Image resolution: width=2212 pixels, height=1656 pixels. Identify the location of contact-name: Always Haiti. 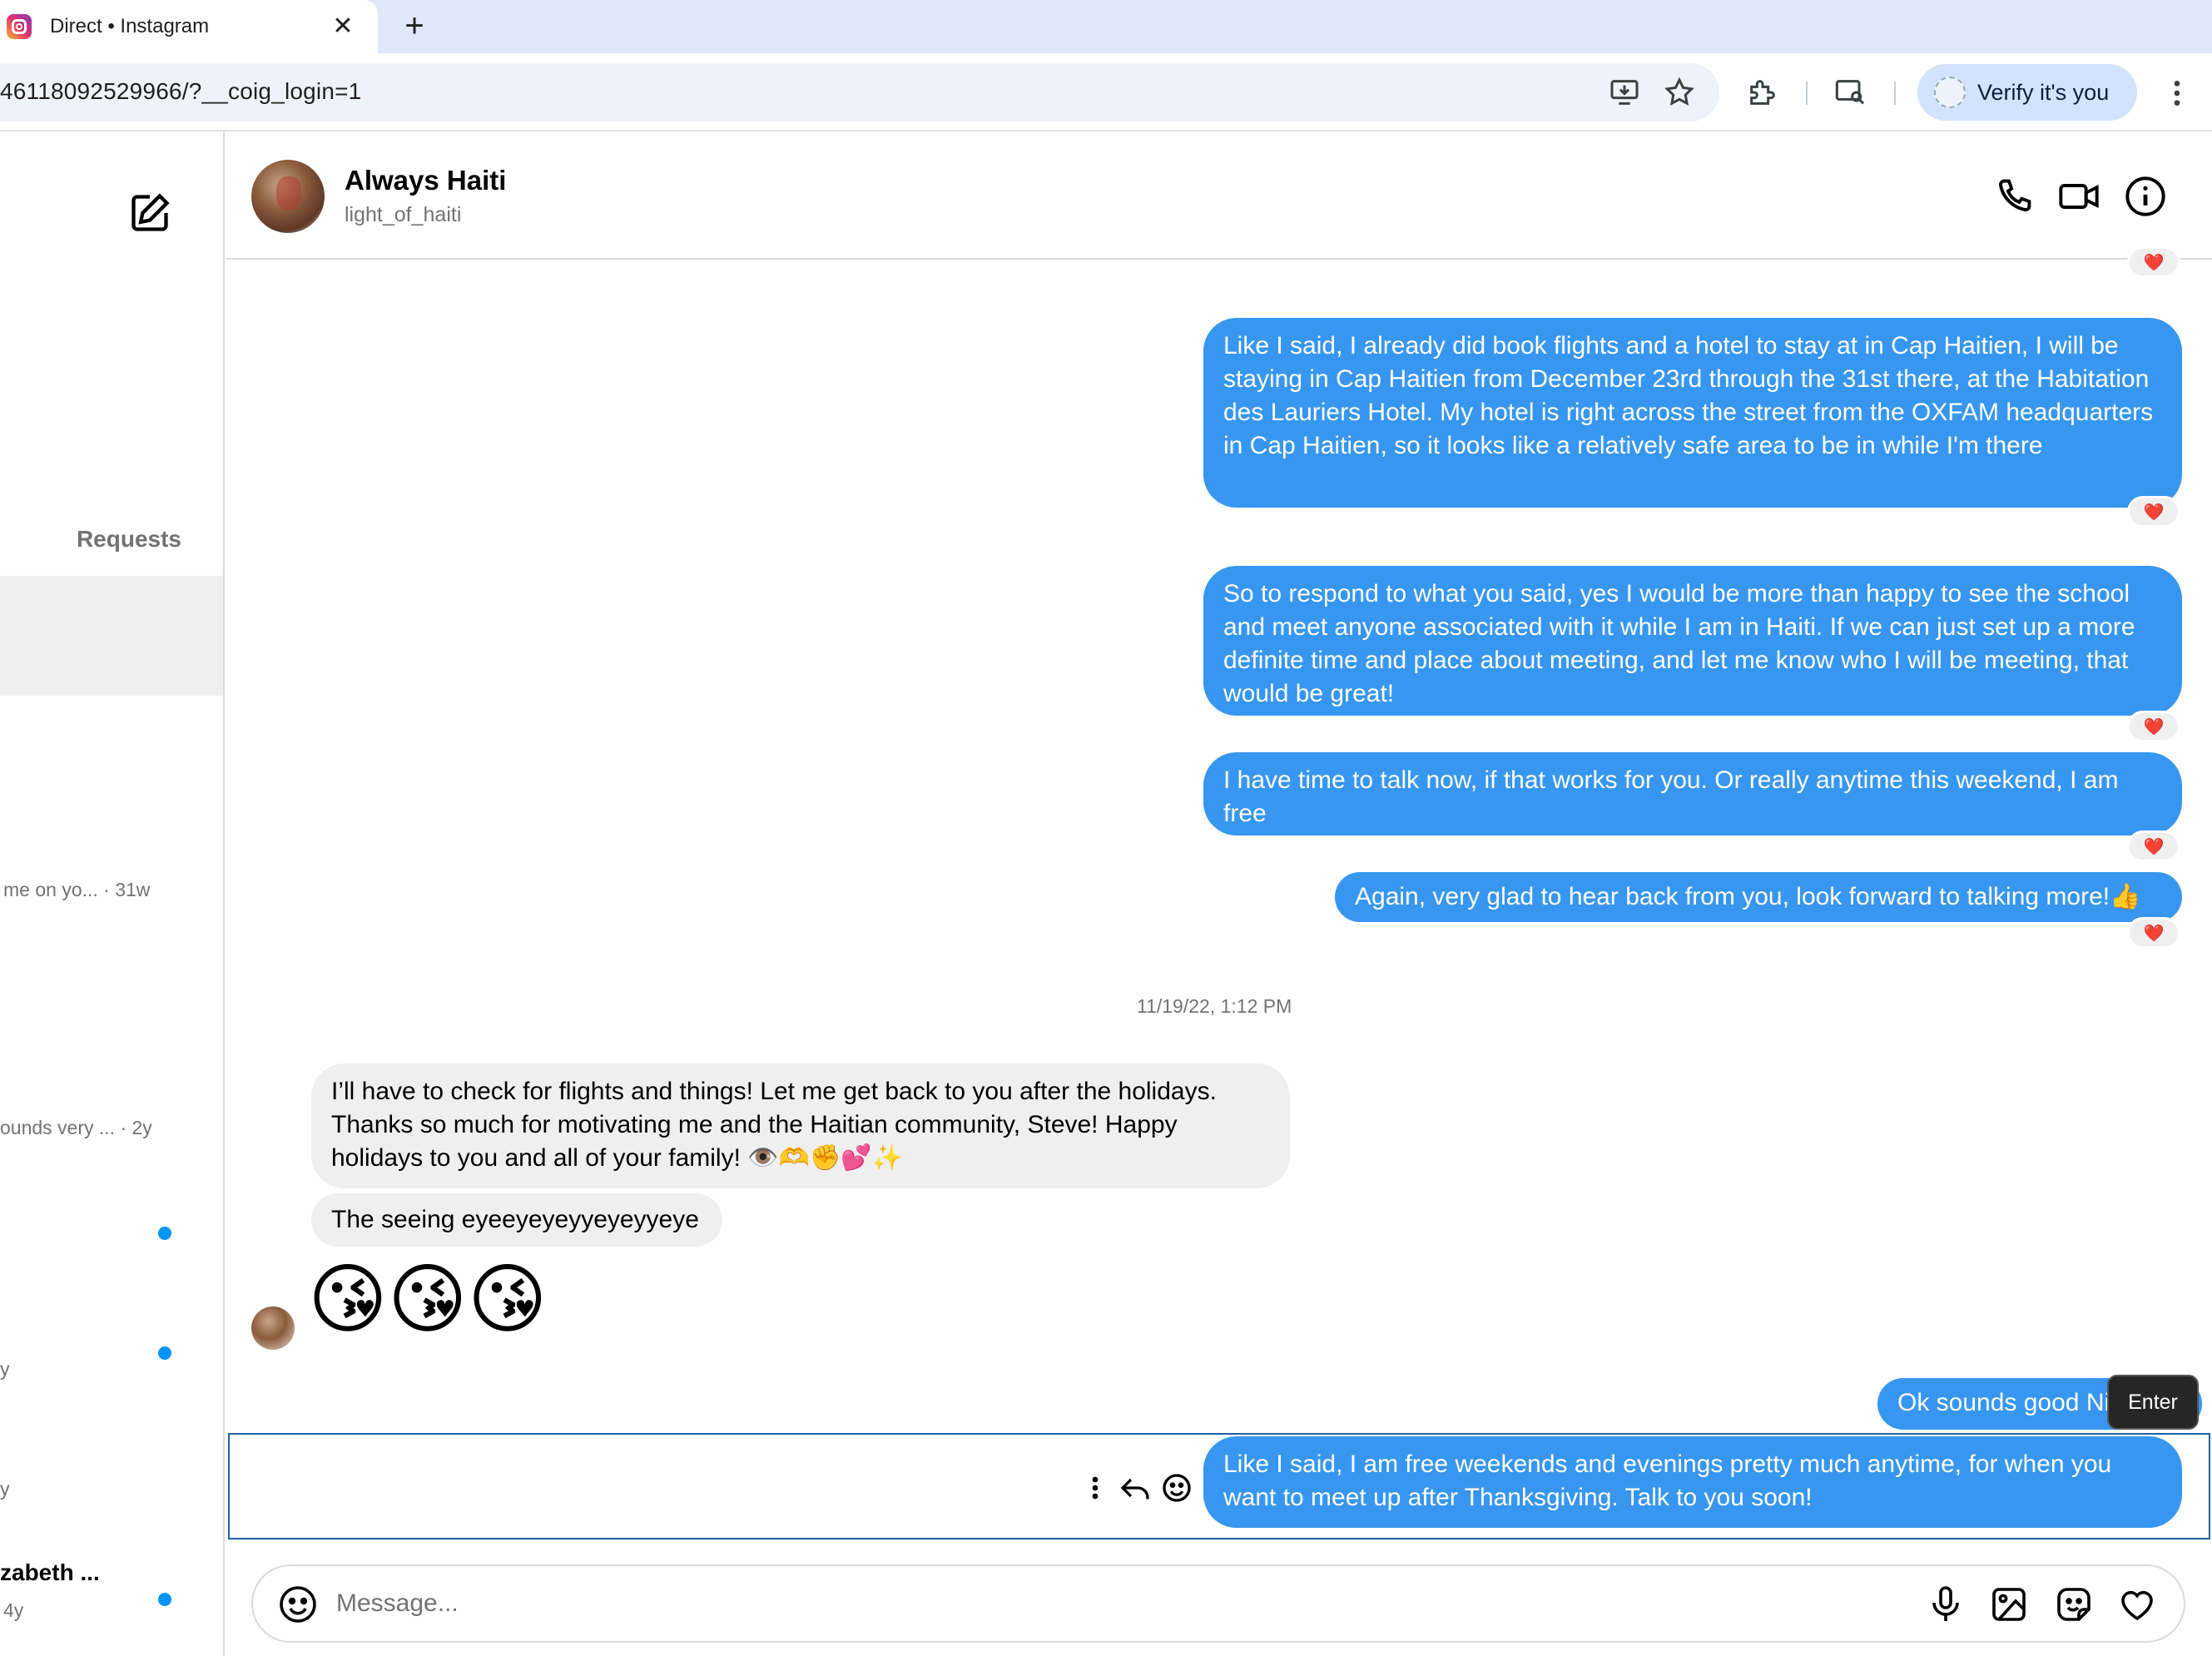
(426, 180).